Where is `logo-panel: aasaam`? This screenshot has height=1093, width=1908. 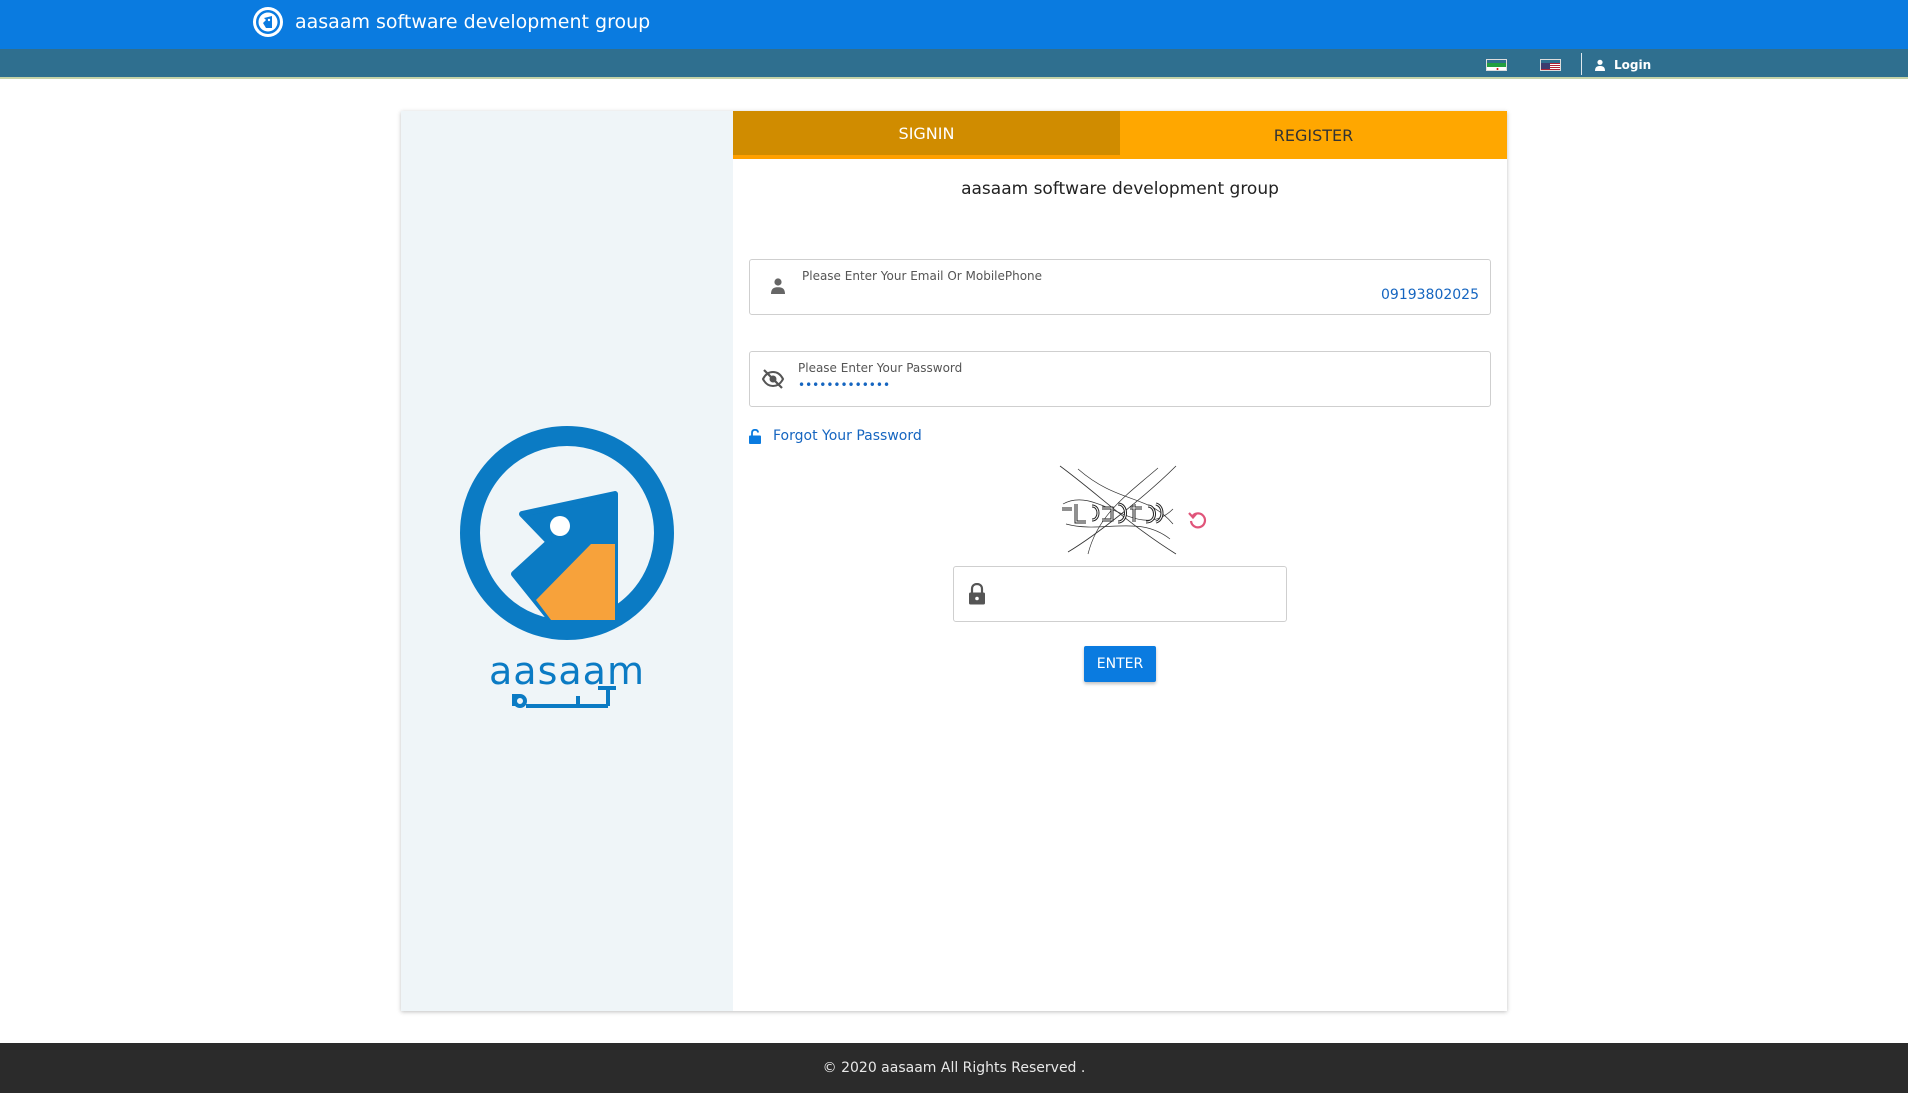
logo-panel: aasaam is located at coordinates (567, 561).